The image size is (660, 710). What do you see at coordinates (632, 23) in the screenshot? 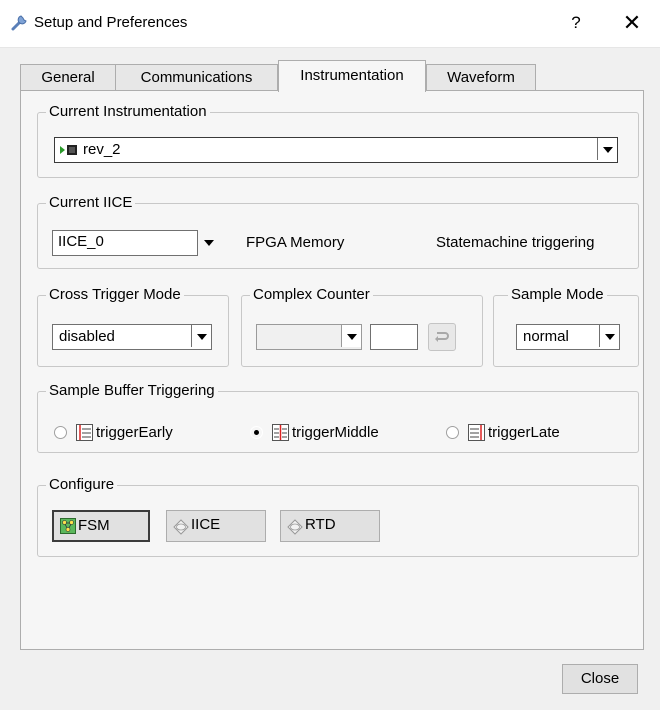
I see `window-close-button: ✕` at bounding box center [632, 23].